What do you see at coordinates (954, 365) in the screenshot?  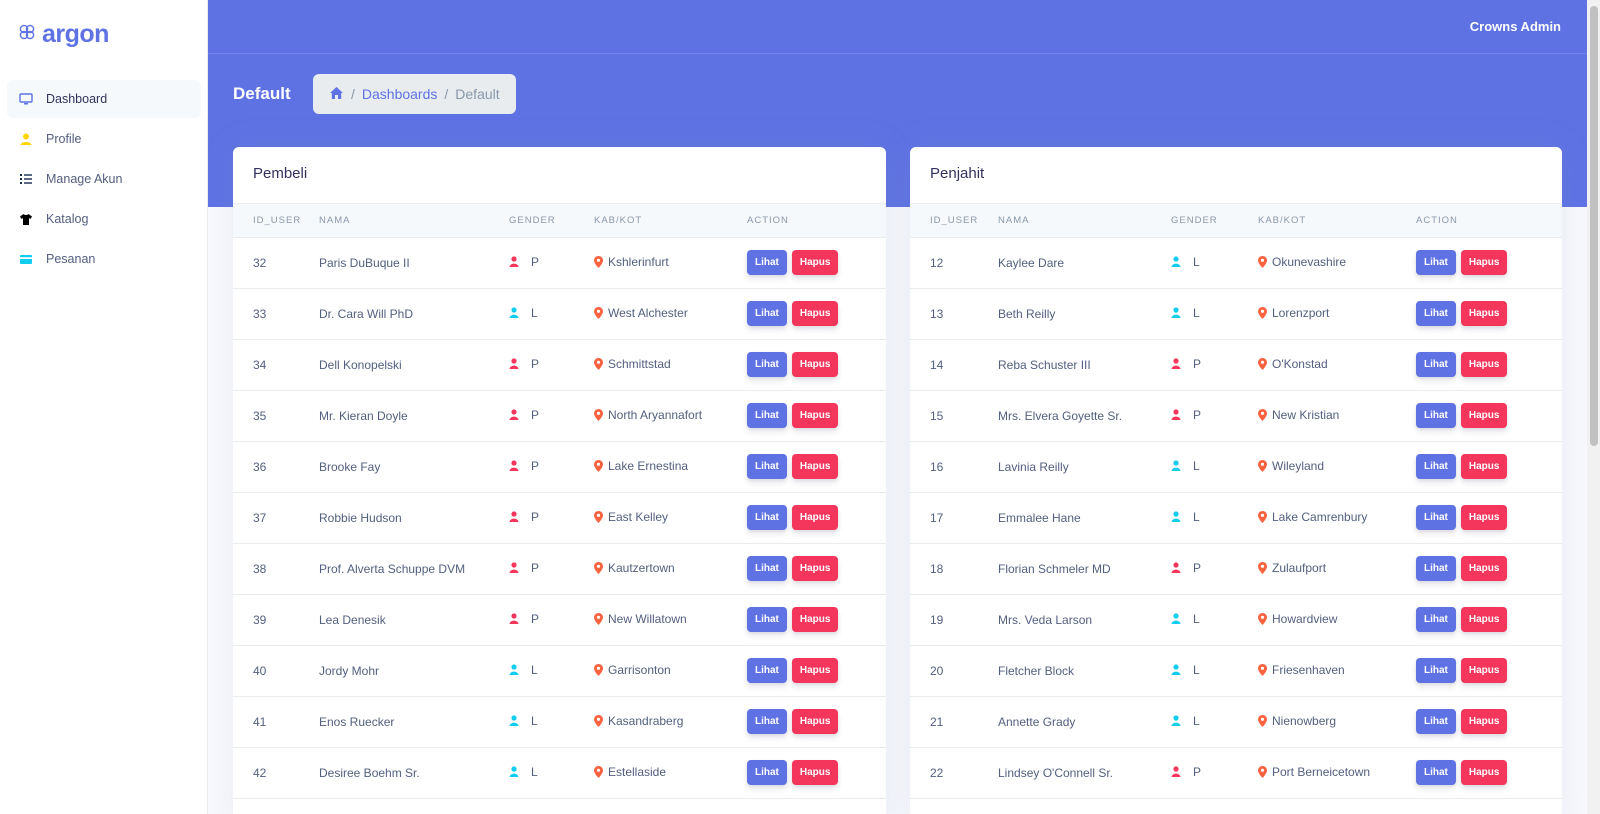 I see `cell-id: 14` at bounding box center [954, 365].